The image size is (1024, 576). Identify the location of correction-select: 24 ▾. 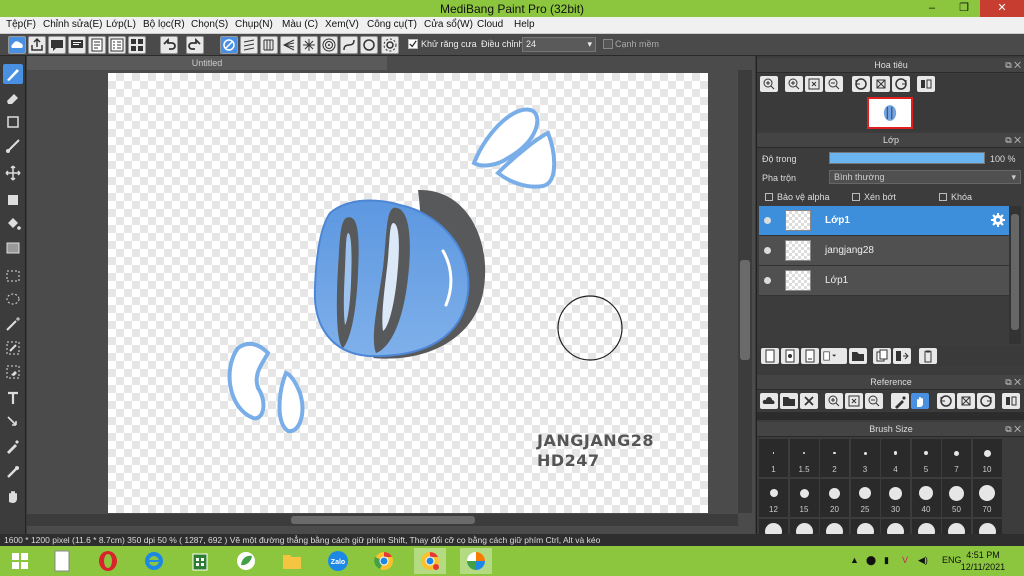
(559, 44).